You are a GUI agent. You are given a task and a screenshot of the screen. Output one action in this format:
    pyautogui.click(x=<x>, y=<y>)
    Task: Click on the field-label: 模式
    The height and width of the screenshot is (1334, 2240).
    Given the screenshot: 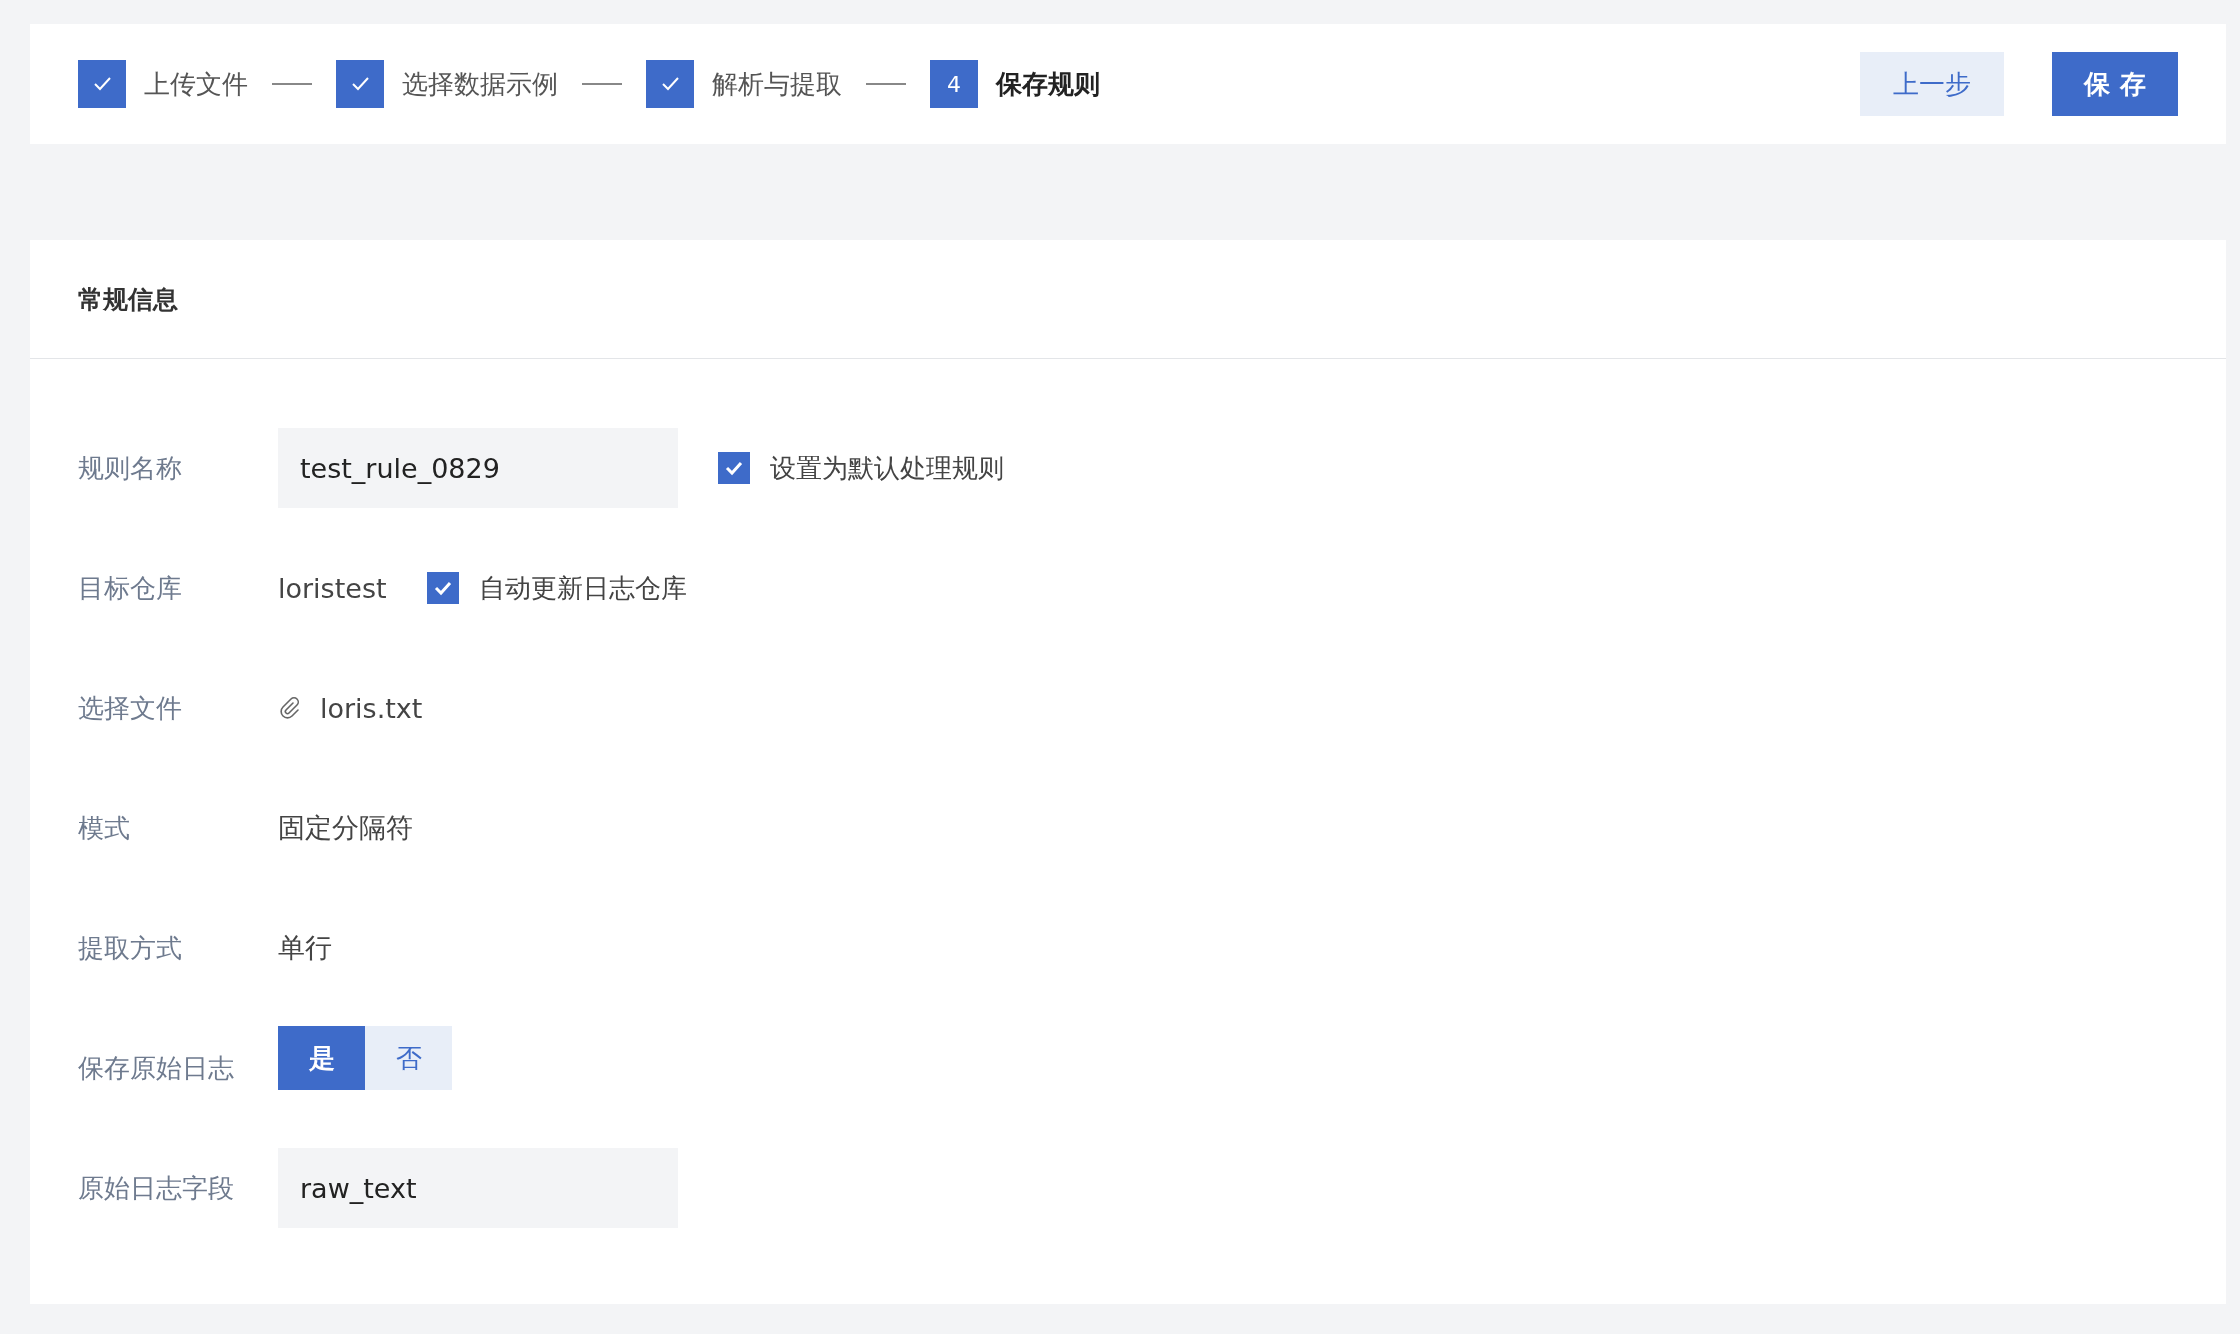 What is the action you would take?
    pyautogui.click(x=104, y=828)
    